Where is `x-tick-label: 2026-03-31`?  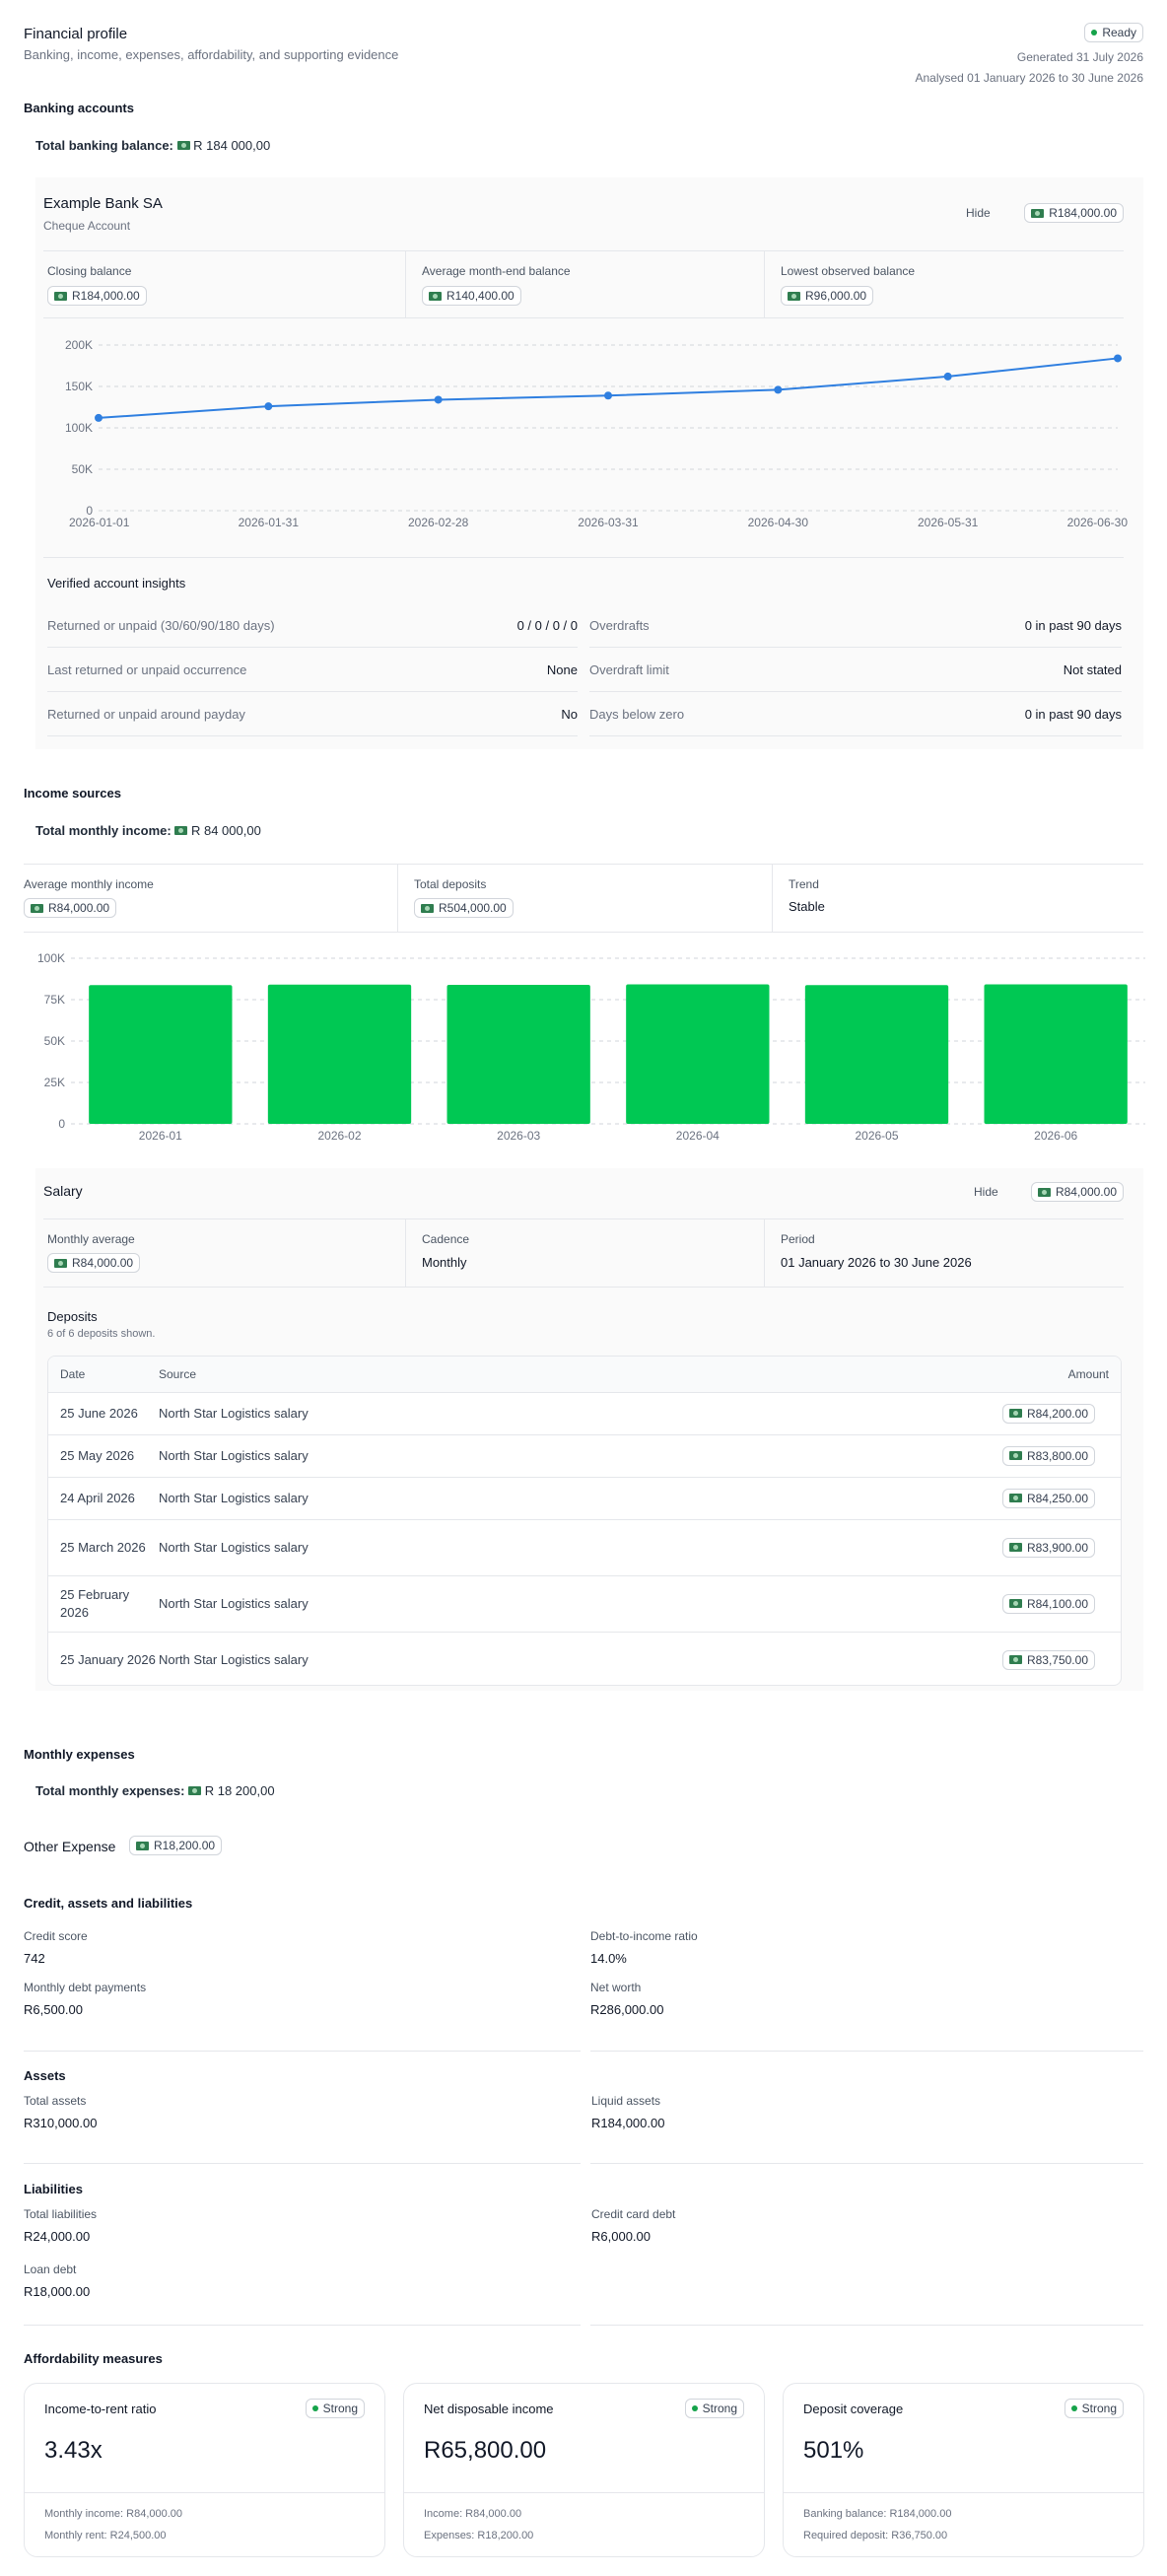
x-tick-label: 2026-03-31 is located at coordinates (609, 522).